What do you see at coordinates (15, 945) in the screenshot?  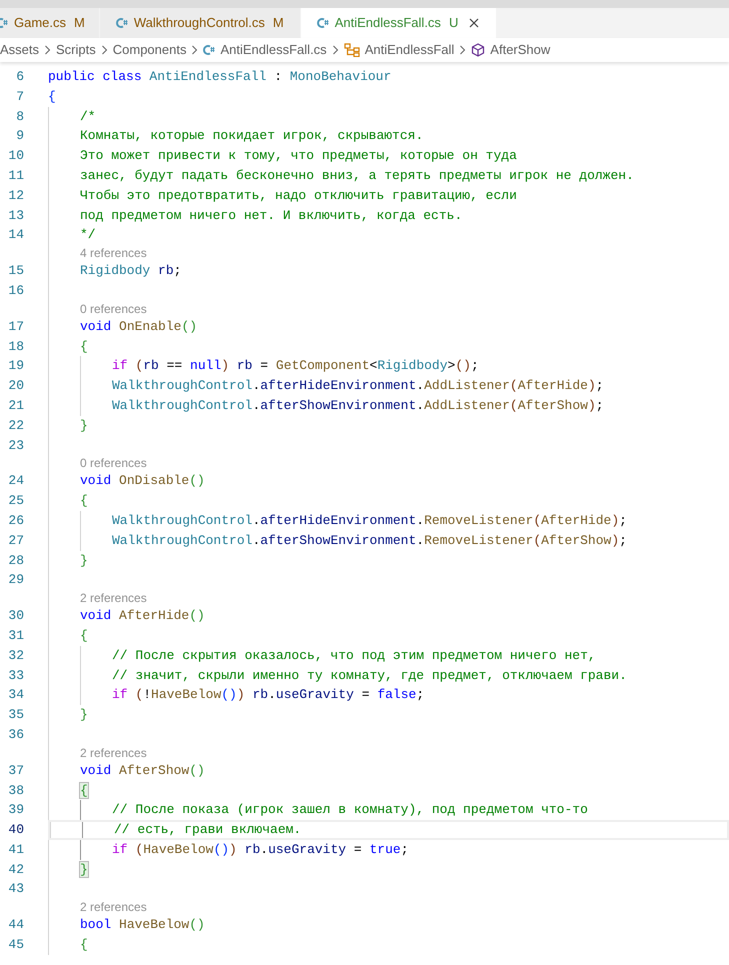 I see `line-number: 45` at bounding box center [15, 945].